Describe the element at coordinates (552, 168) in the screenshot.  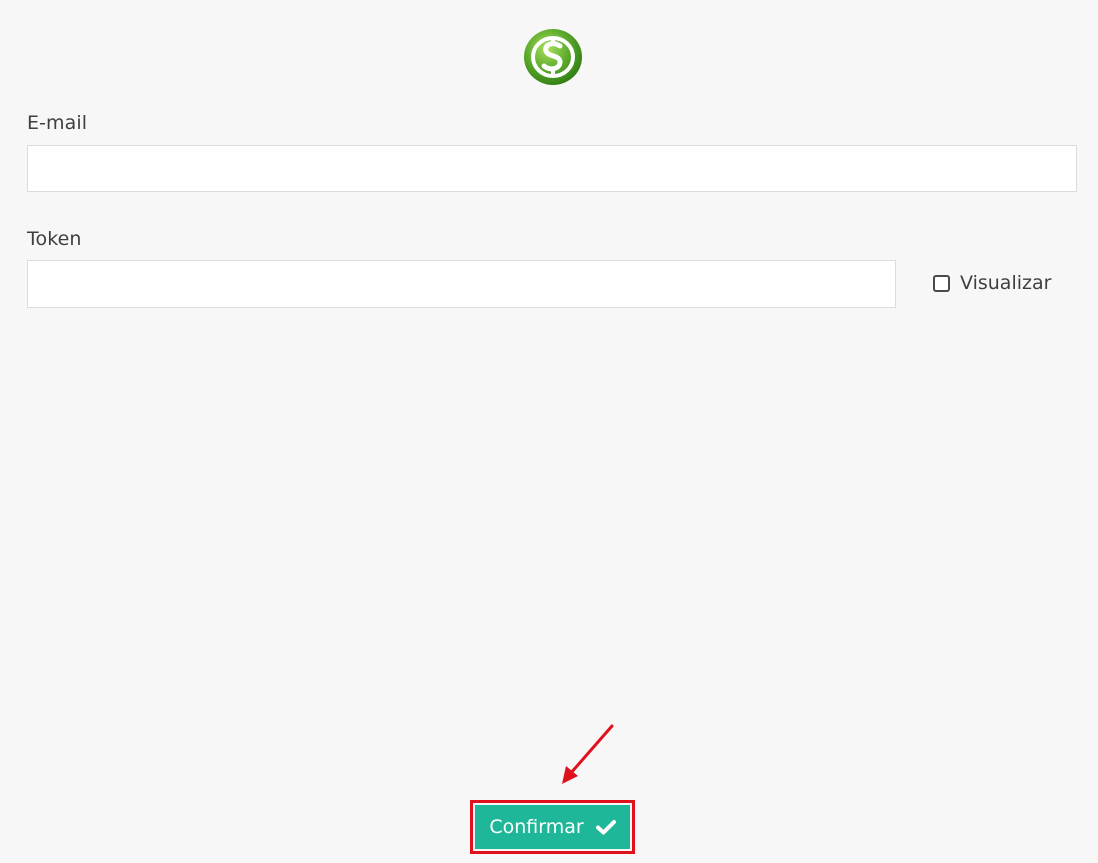
I see `email-field` at that location.